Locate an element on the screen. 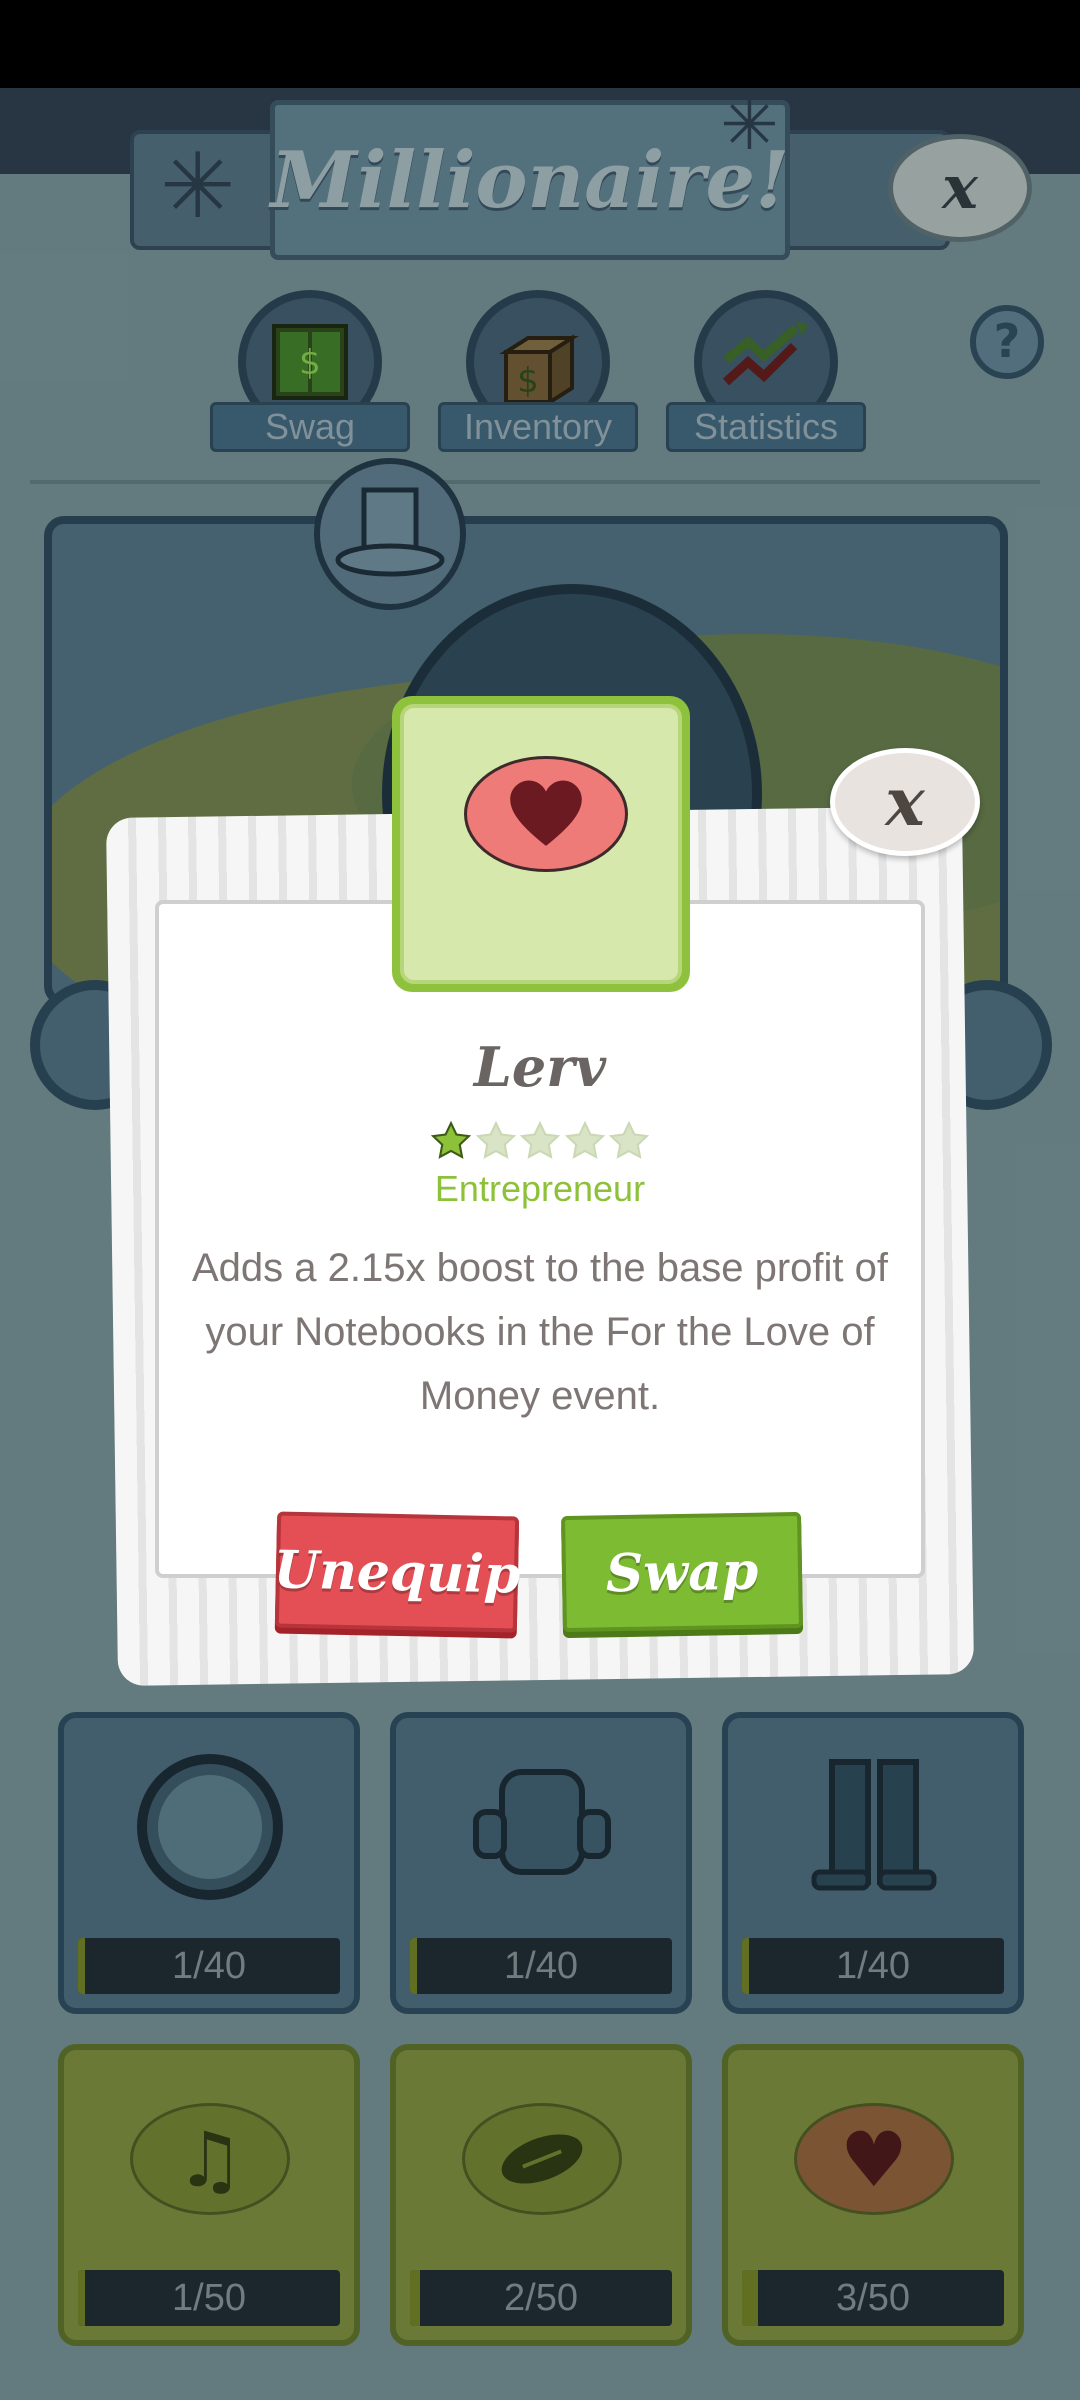  popup-close-button: x is located at coordinates (905, 802).